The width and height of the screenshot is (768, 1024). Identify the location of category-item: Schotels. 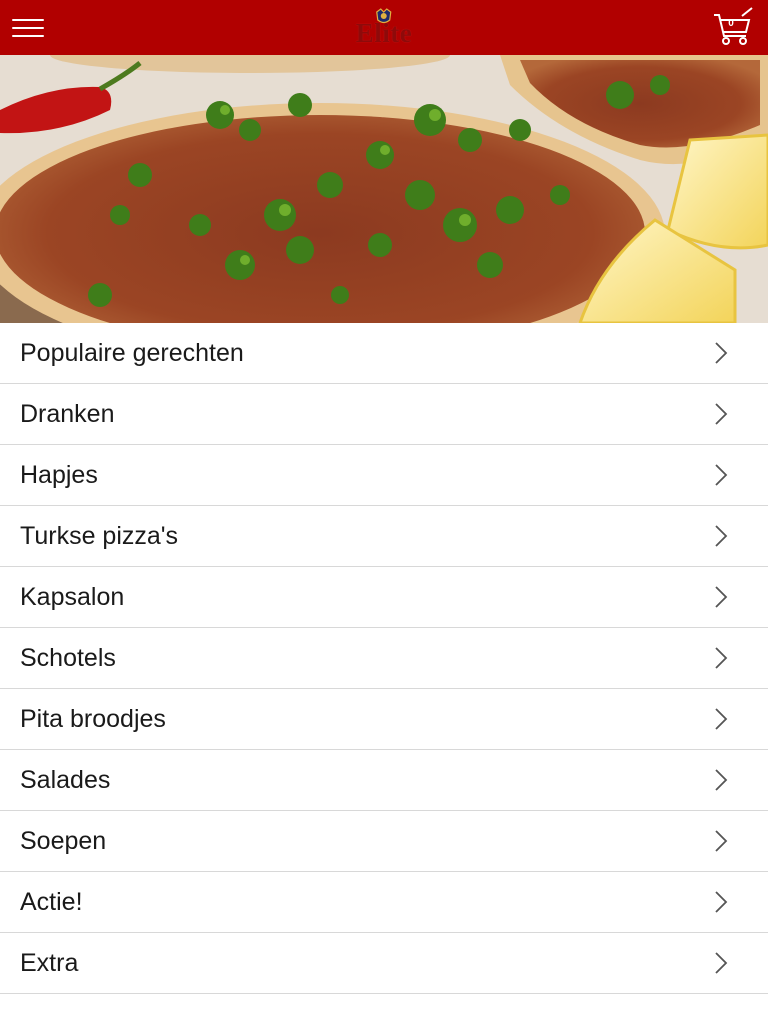
(384, 658).